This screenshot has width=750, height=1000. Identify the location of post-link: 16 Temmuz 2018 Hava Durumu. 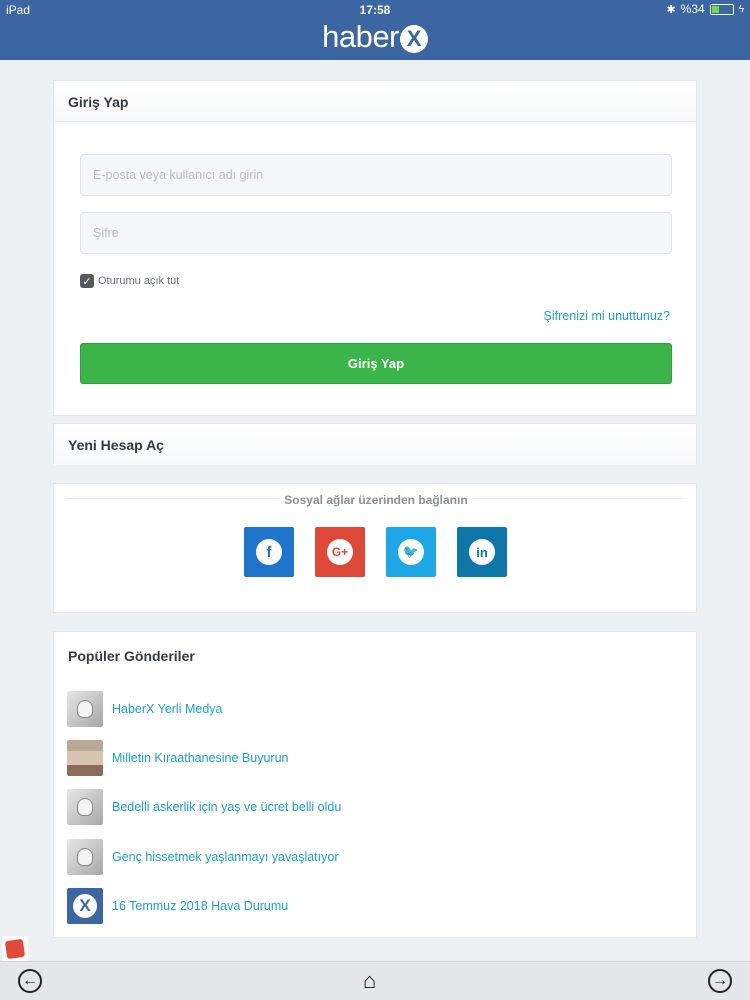
(200, 906).